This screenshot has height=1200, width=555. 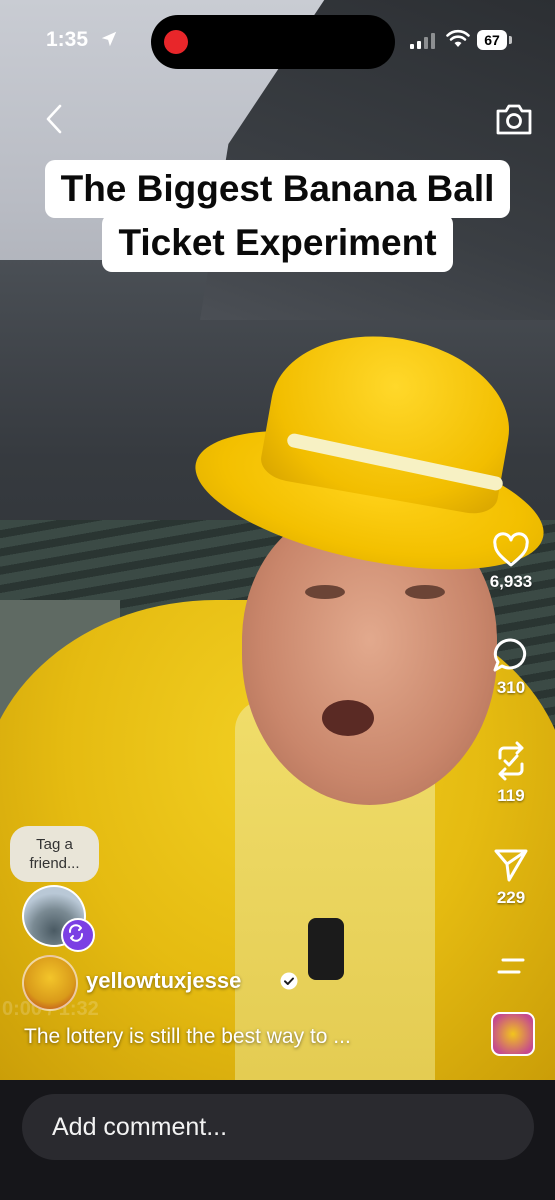 What do you see at coordinates (458, 38) in the screenshot?
I see `wifi-icon` at bounding box center [458, 38].